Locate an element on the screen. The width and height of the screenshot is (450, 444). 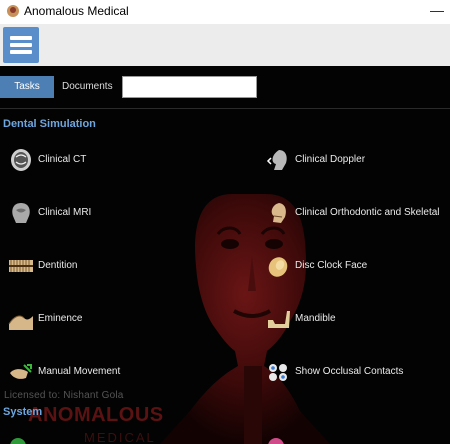
task-label: Eminence is located at coordinates (60, 318).